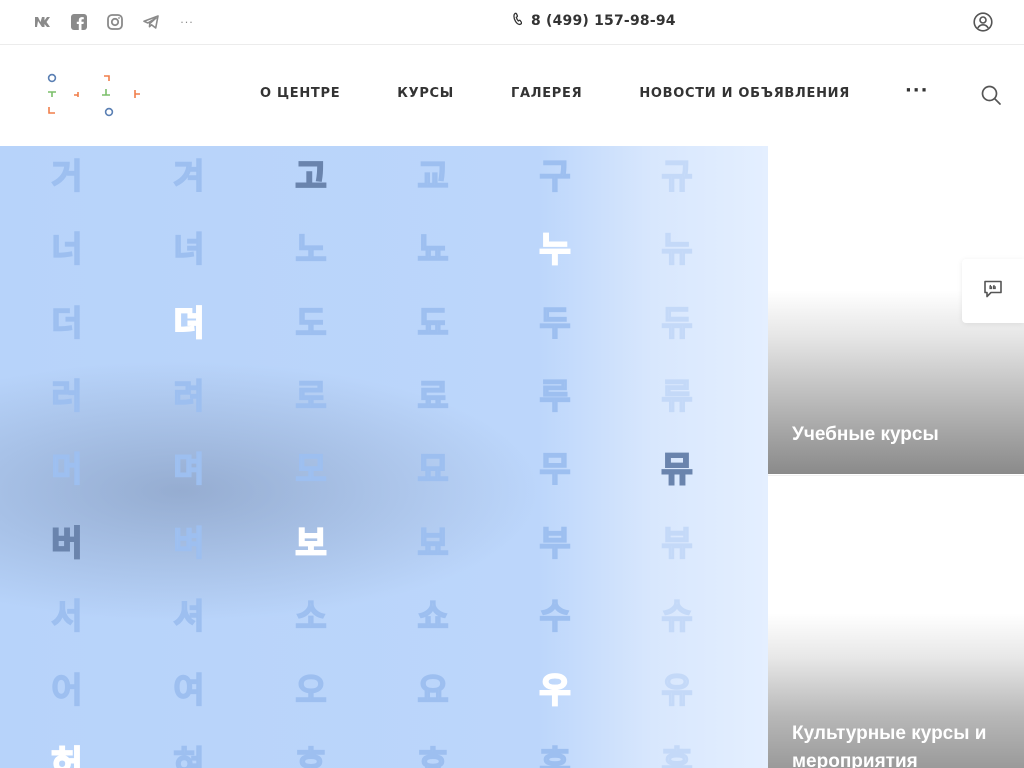 This screenshot has height=768, width=1024. Describe the element at coordinates (67, 617) in the screenshot. I see `hangul-glyph: 서` at that location.